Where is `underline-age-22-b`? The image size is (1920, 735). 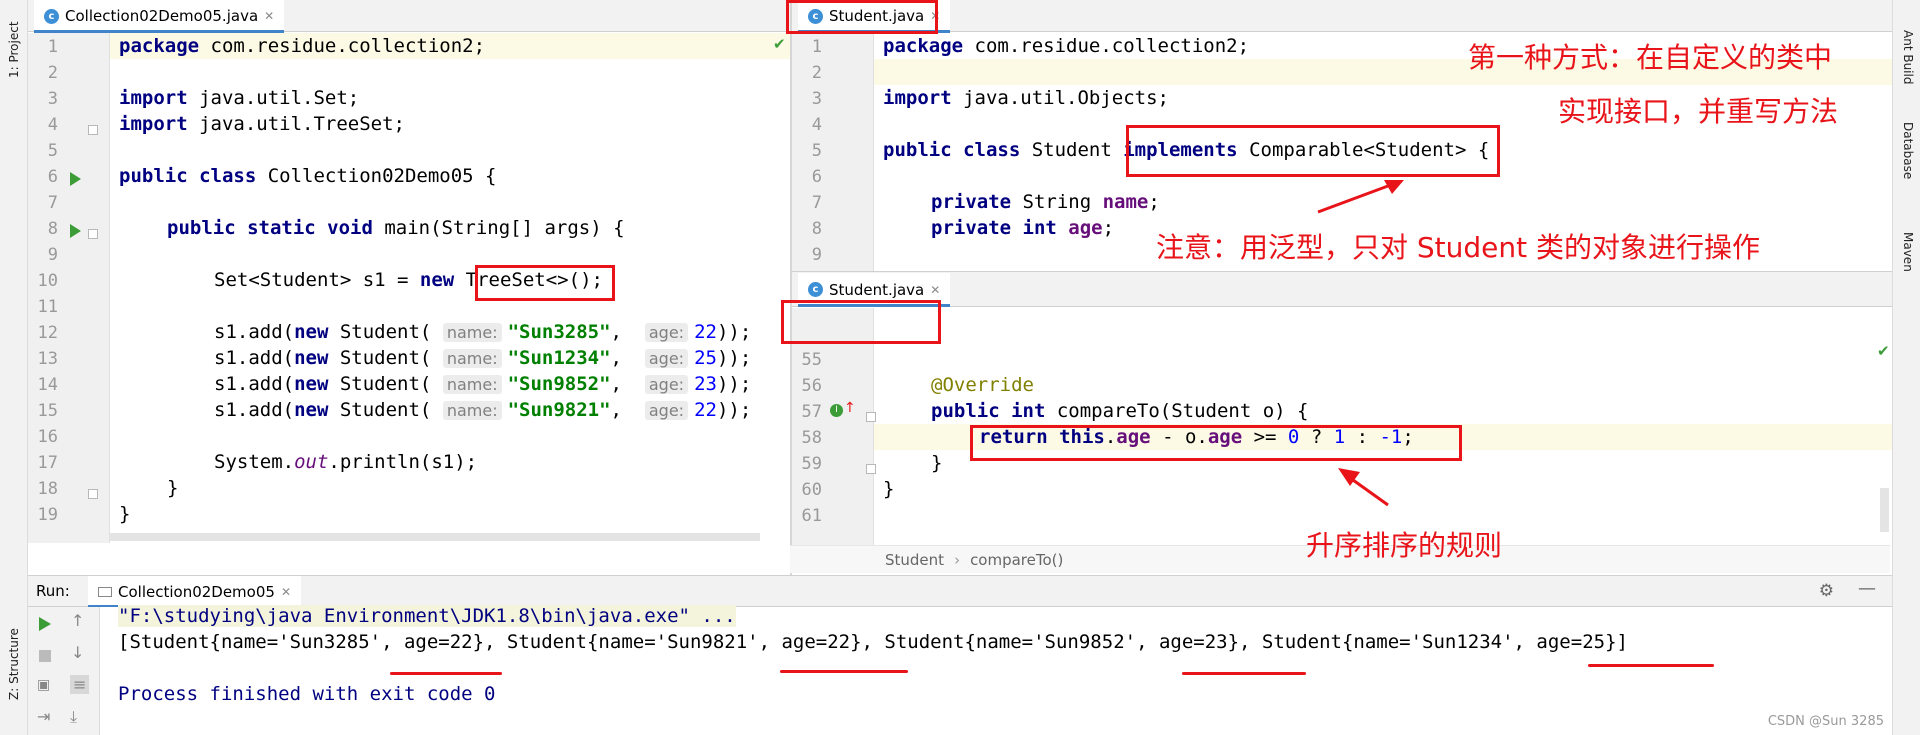
underline-age-22-b is located at coordinates (844, 671).